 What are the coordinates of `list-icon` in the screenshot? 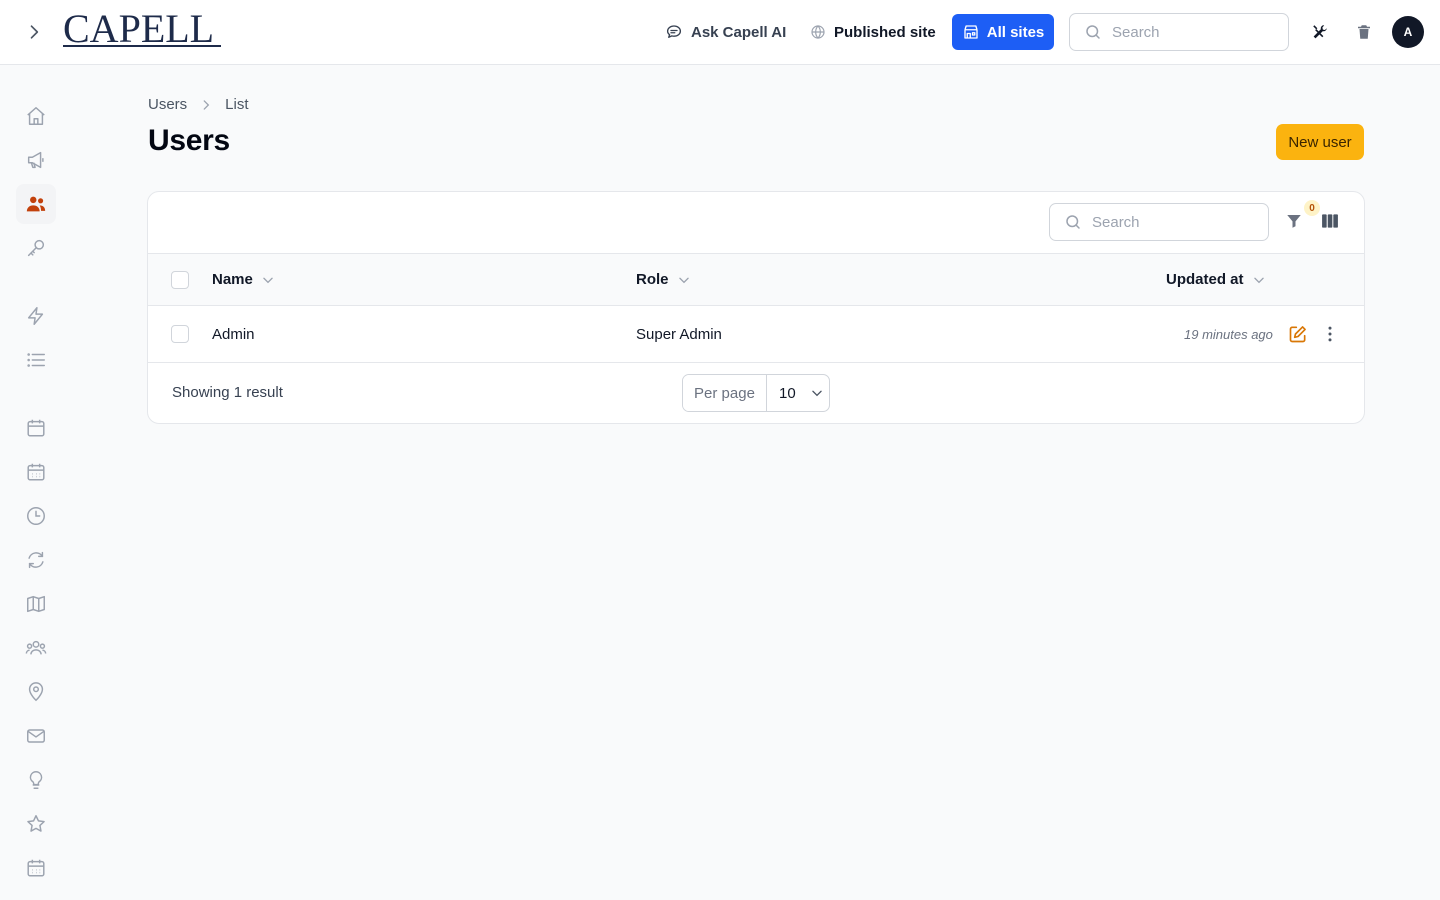 It's located at (36, 360).